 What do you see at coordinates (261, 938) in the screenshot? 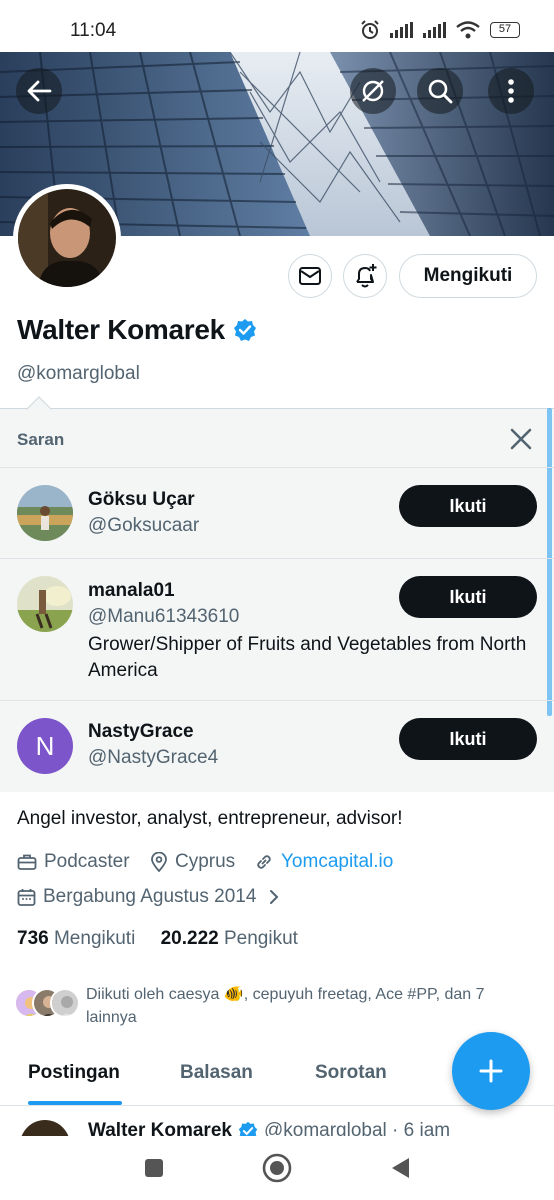
I see `followers-label: Pengikut` at bounding box center [261, 938].